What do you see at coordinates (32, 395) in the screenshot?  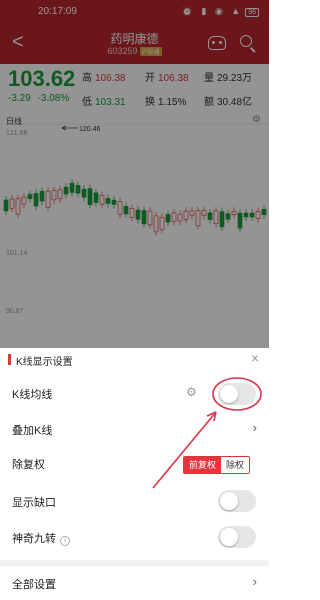 I see `row-label: K线均线` at bounding box center [32, 395].